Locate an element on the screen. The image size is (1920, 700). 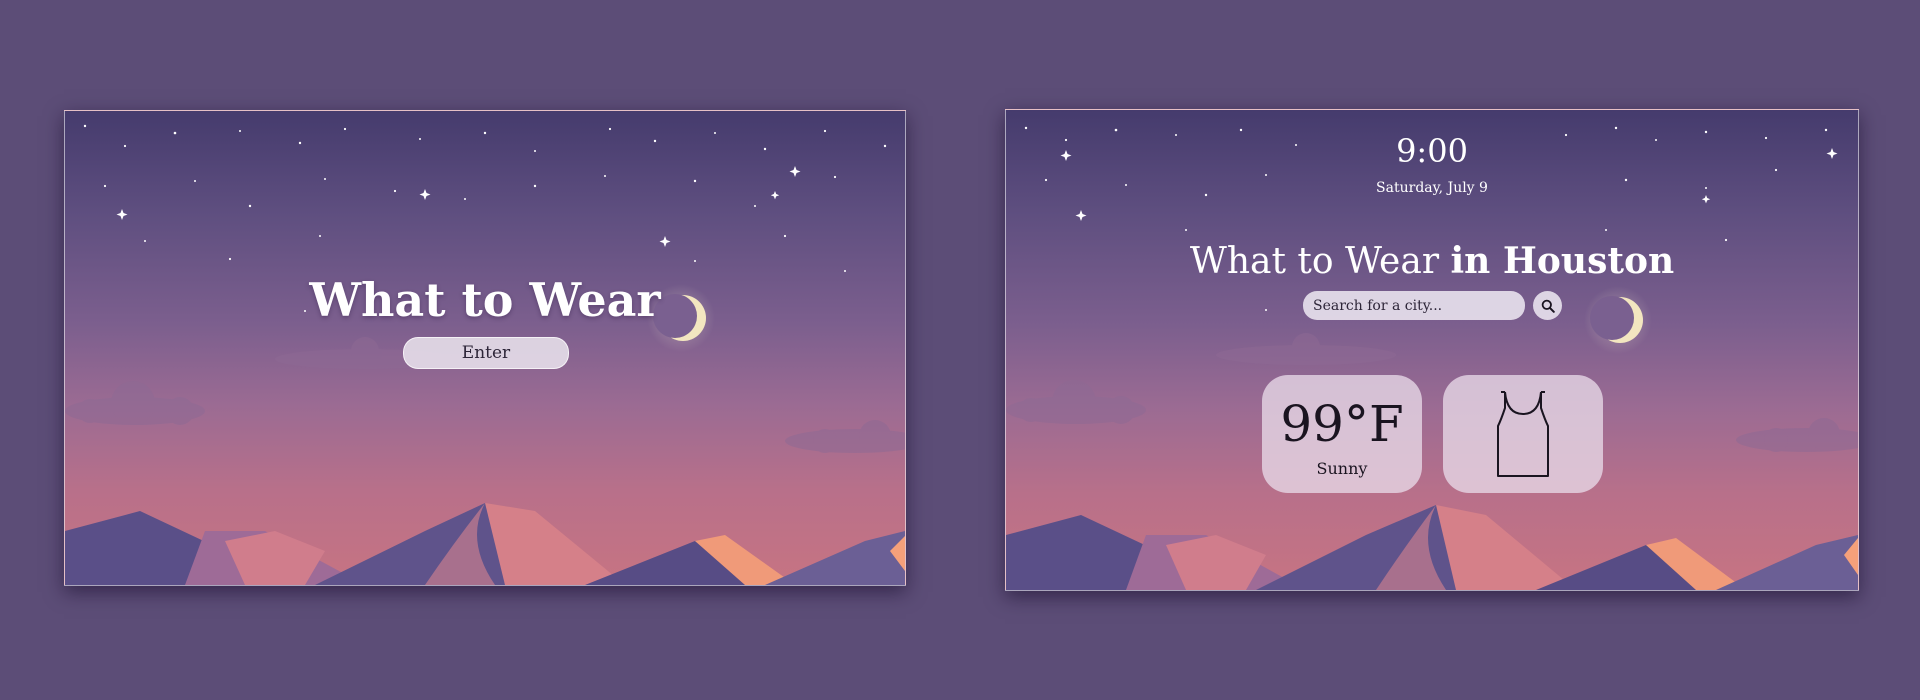
current-date: Saturday, July 9 is located at coordinates (1432, 188).